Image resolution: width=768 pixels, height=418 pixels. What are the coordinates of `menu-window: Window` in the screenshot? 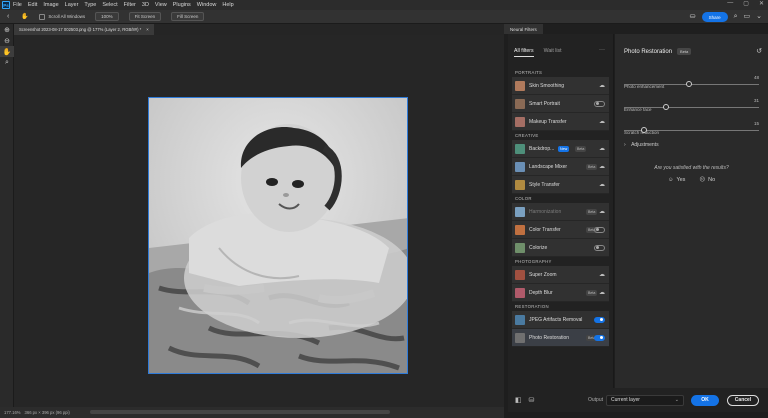 It's located at (207, 5).